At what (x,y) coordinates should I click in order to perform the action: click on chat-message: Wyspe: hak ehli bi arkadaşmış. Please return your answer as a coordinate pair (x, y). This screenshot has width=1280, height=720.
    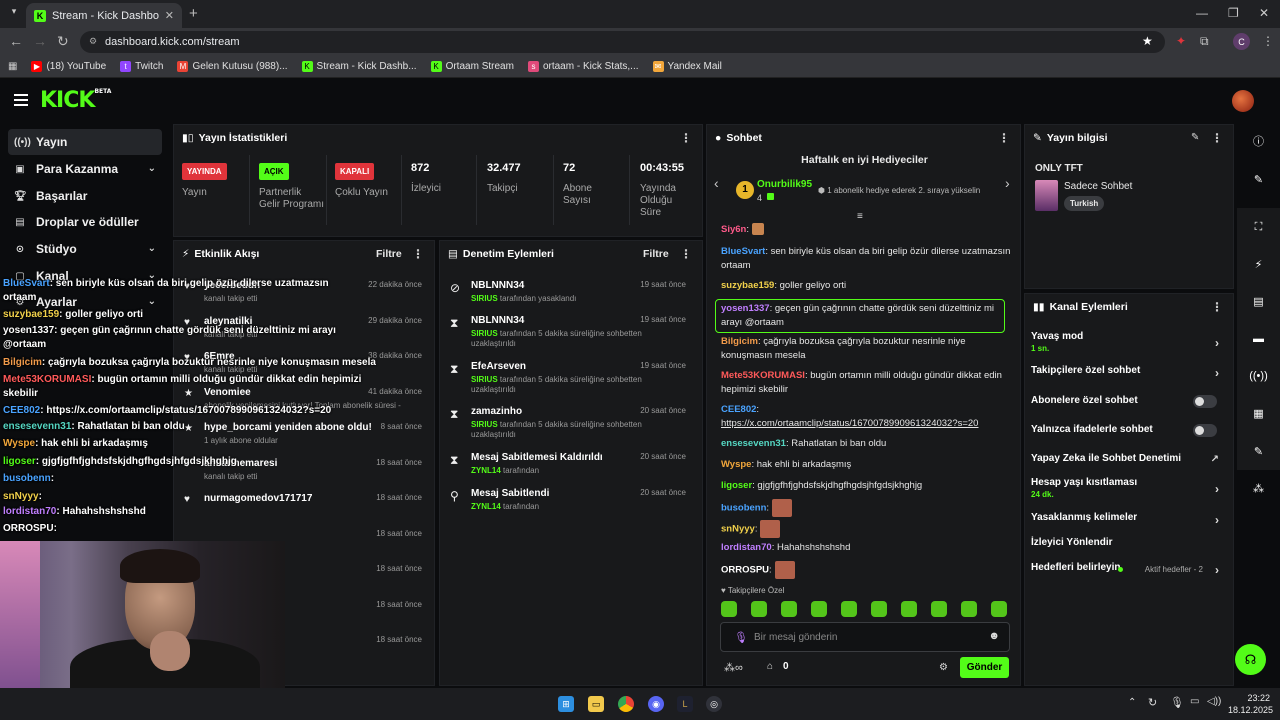
    Looking at the image, I should click on (866, 465).